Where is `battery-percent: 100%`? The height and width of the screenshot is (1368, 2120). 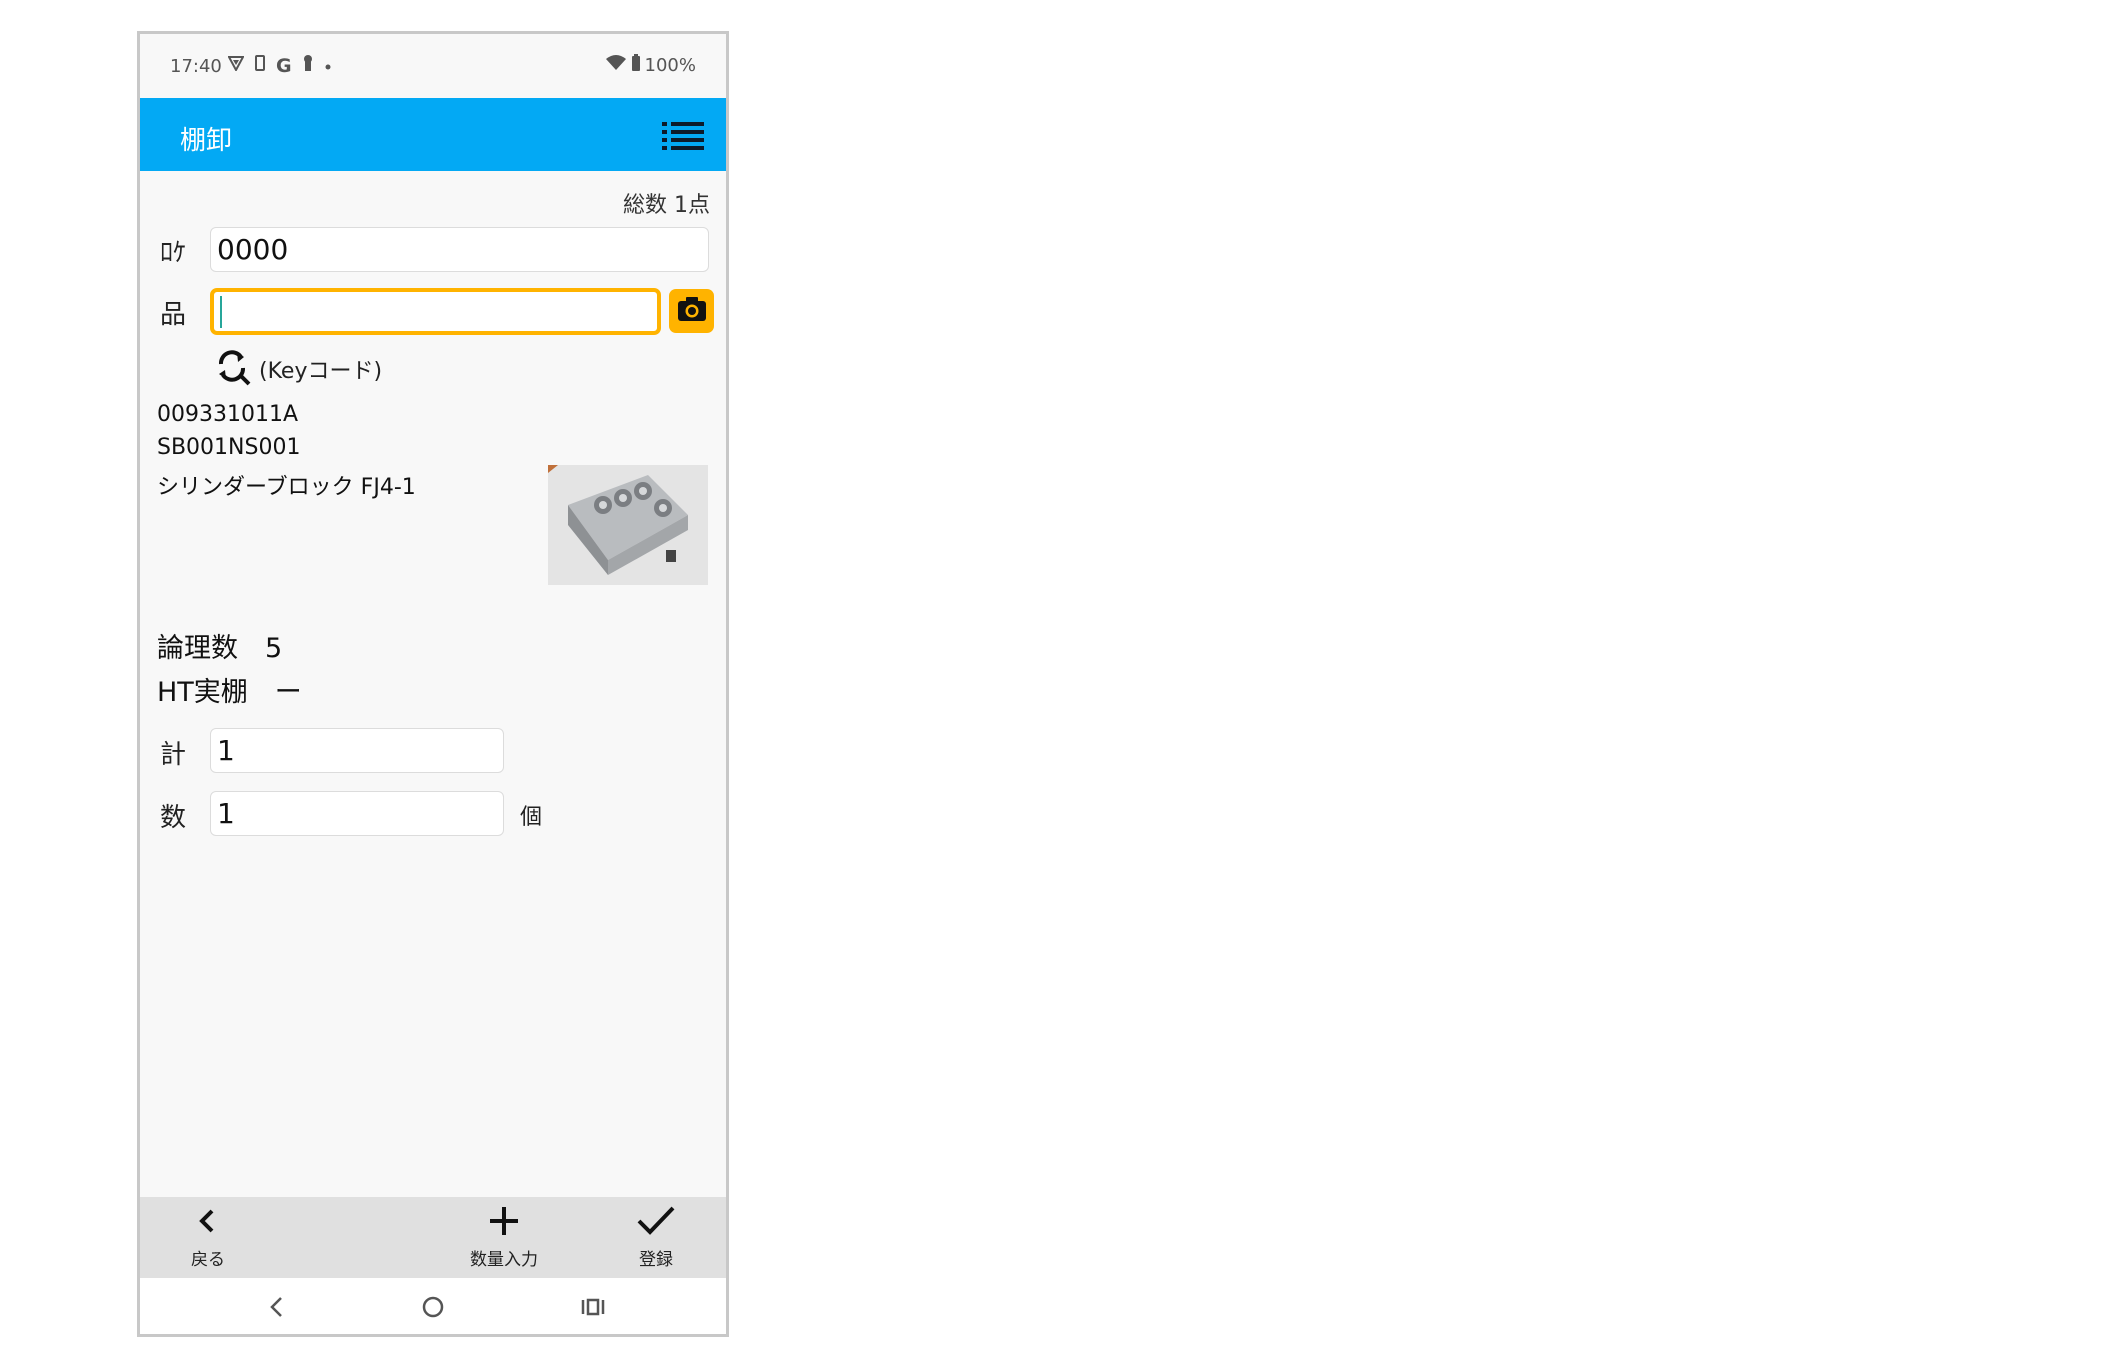
battery-percent: 100% is located at coordinates (670, 65).